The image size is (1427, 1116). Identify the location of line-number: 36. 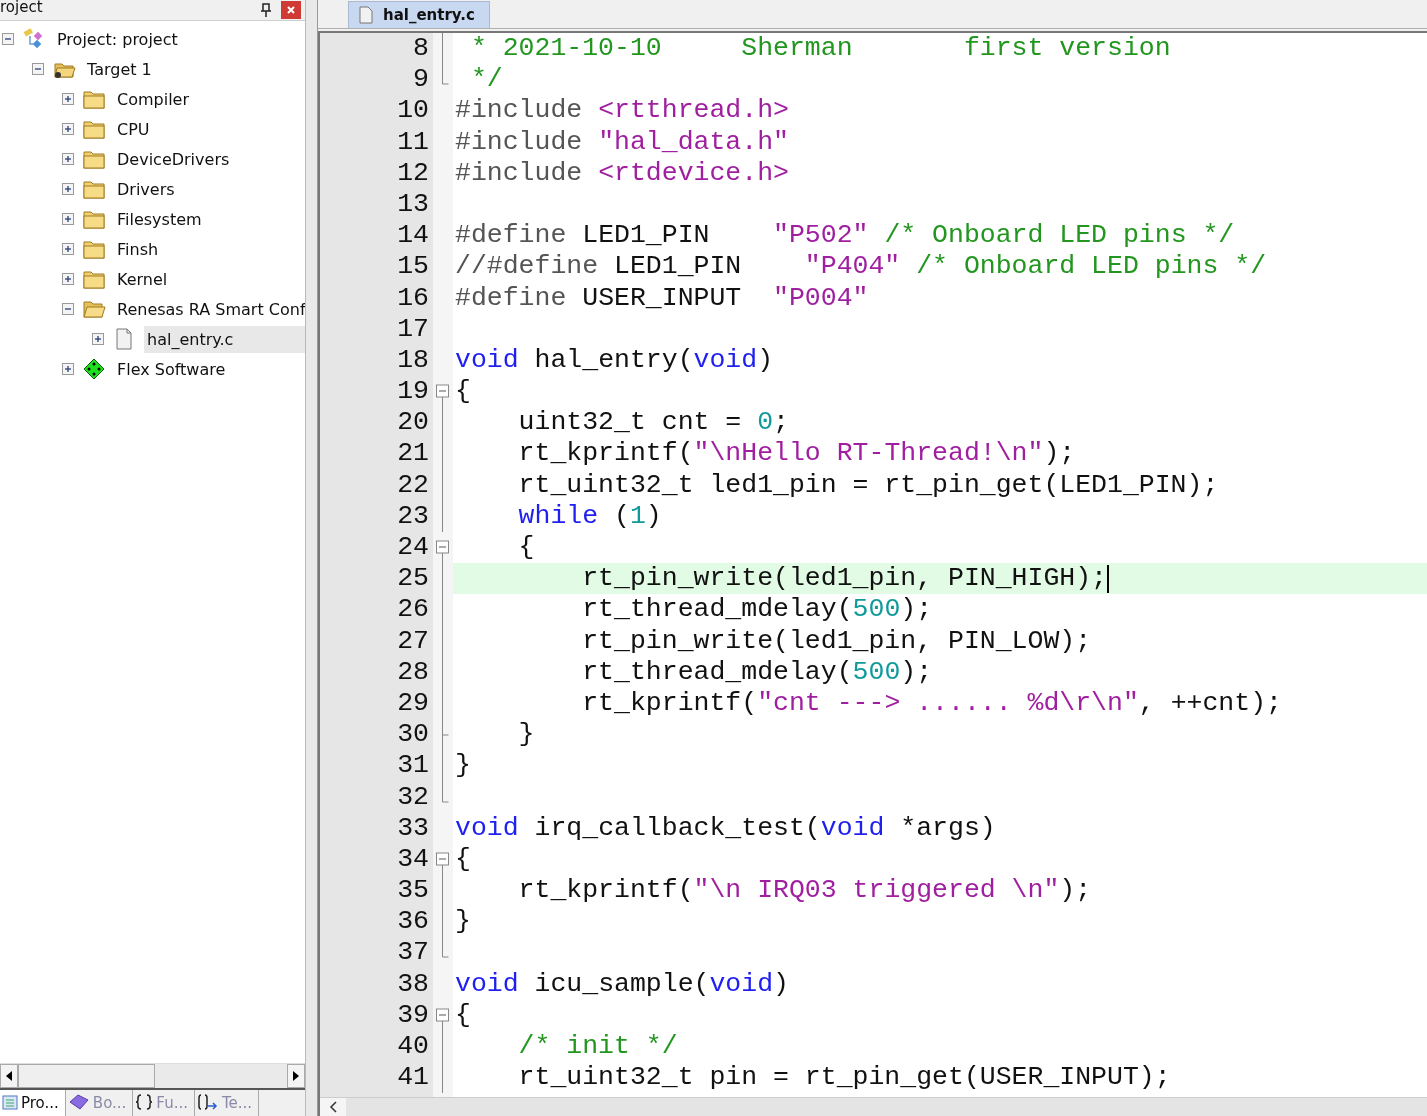
(413, 922).